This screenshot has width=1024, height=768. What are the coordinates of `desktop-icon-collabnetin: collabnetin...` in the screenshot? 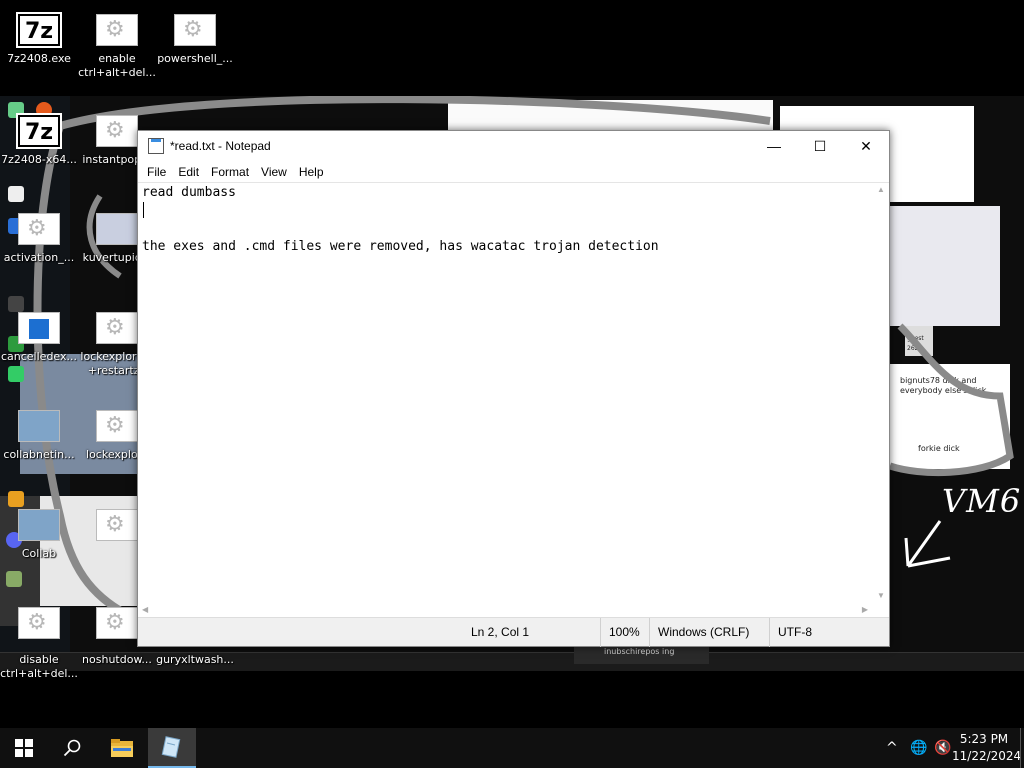 It's located at (40, 436).